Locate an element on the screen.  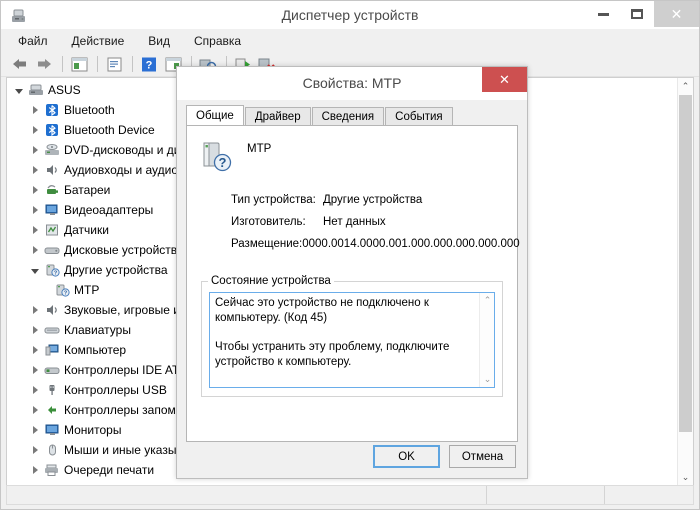
properties-icon is located at coordinates (114, 64).